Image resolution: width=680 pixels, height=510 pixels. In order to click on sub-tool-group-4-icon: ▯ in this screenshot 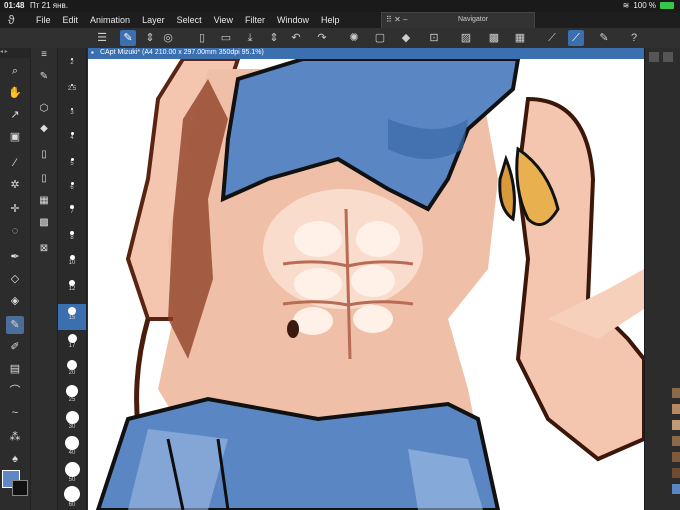, I will do `click(44, 179)`.